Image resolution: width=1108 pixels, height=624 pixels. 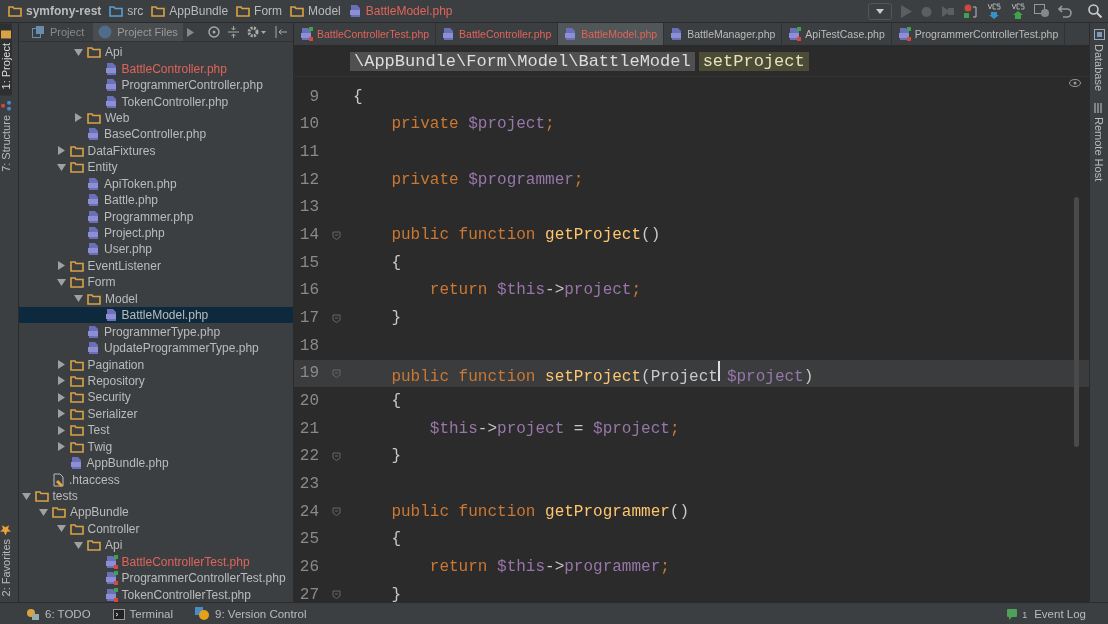 I want to click on tree-item: User.php, so click(x=156, y=249).